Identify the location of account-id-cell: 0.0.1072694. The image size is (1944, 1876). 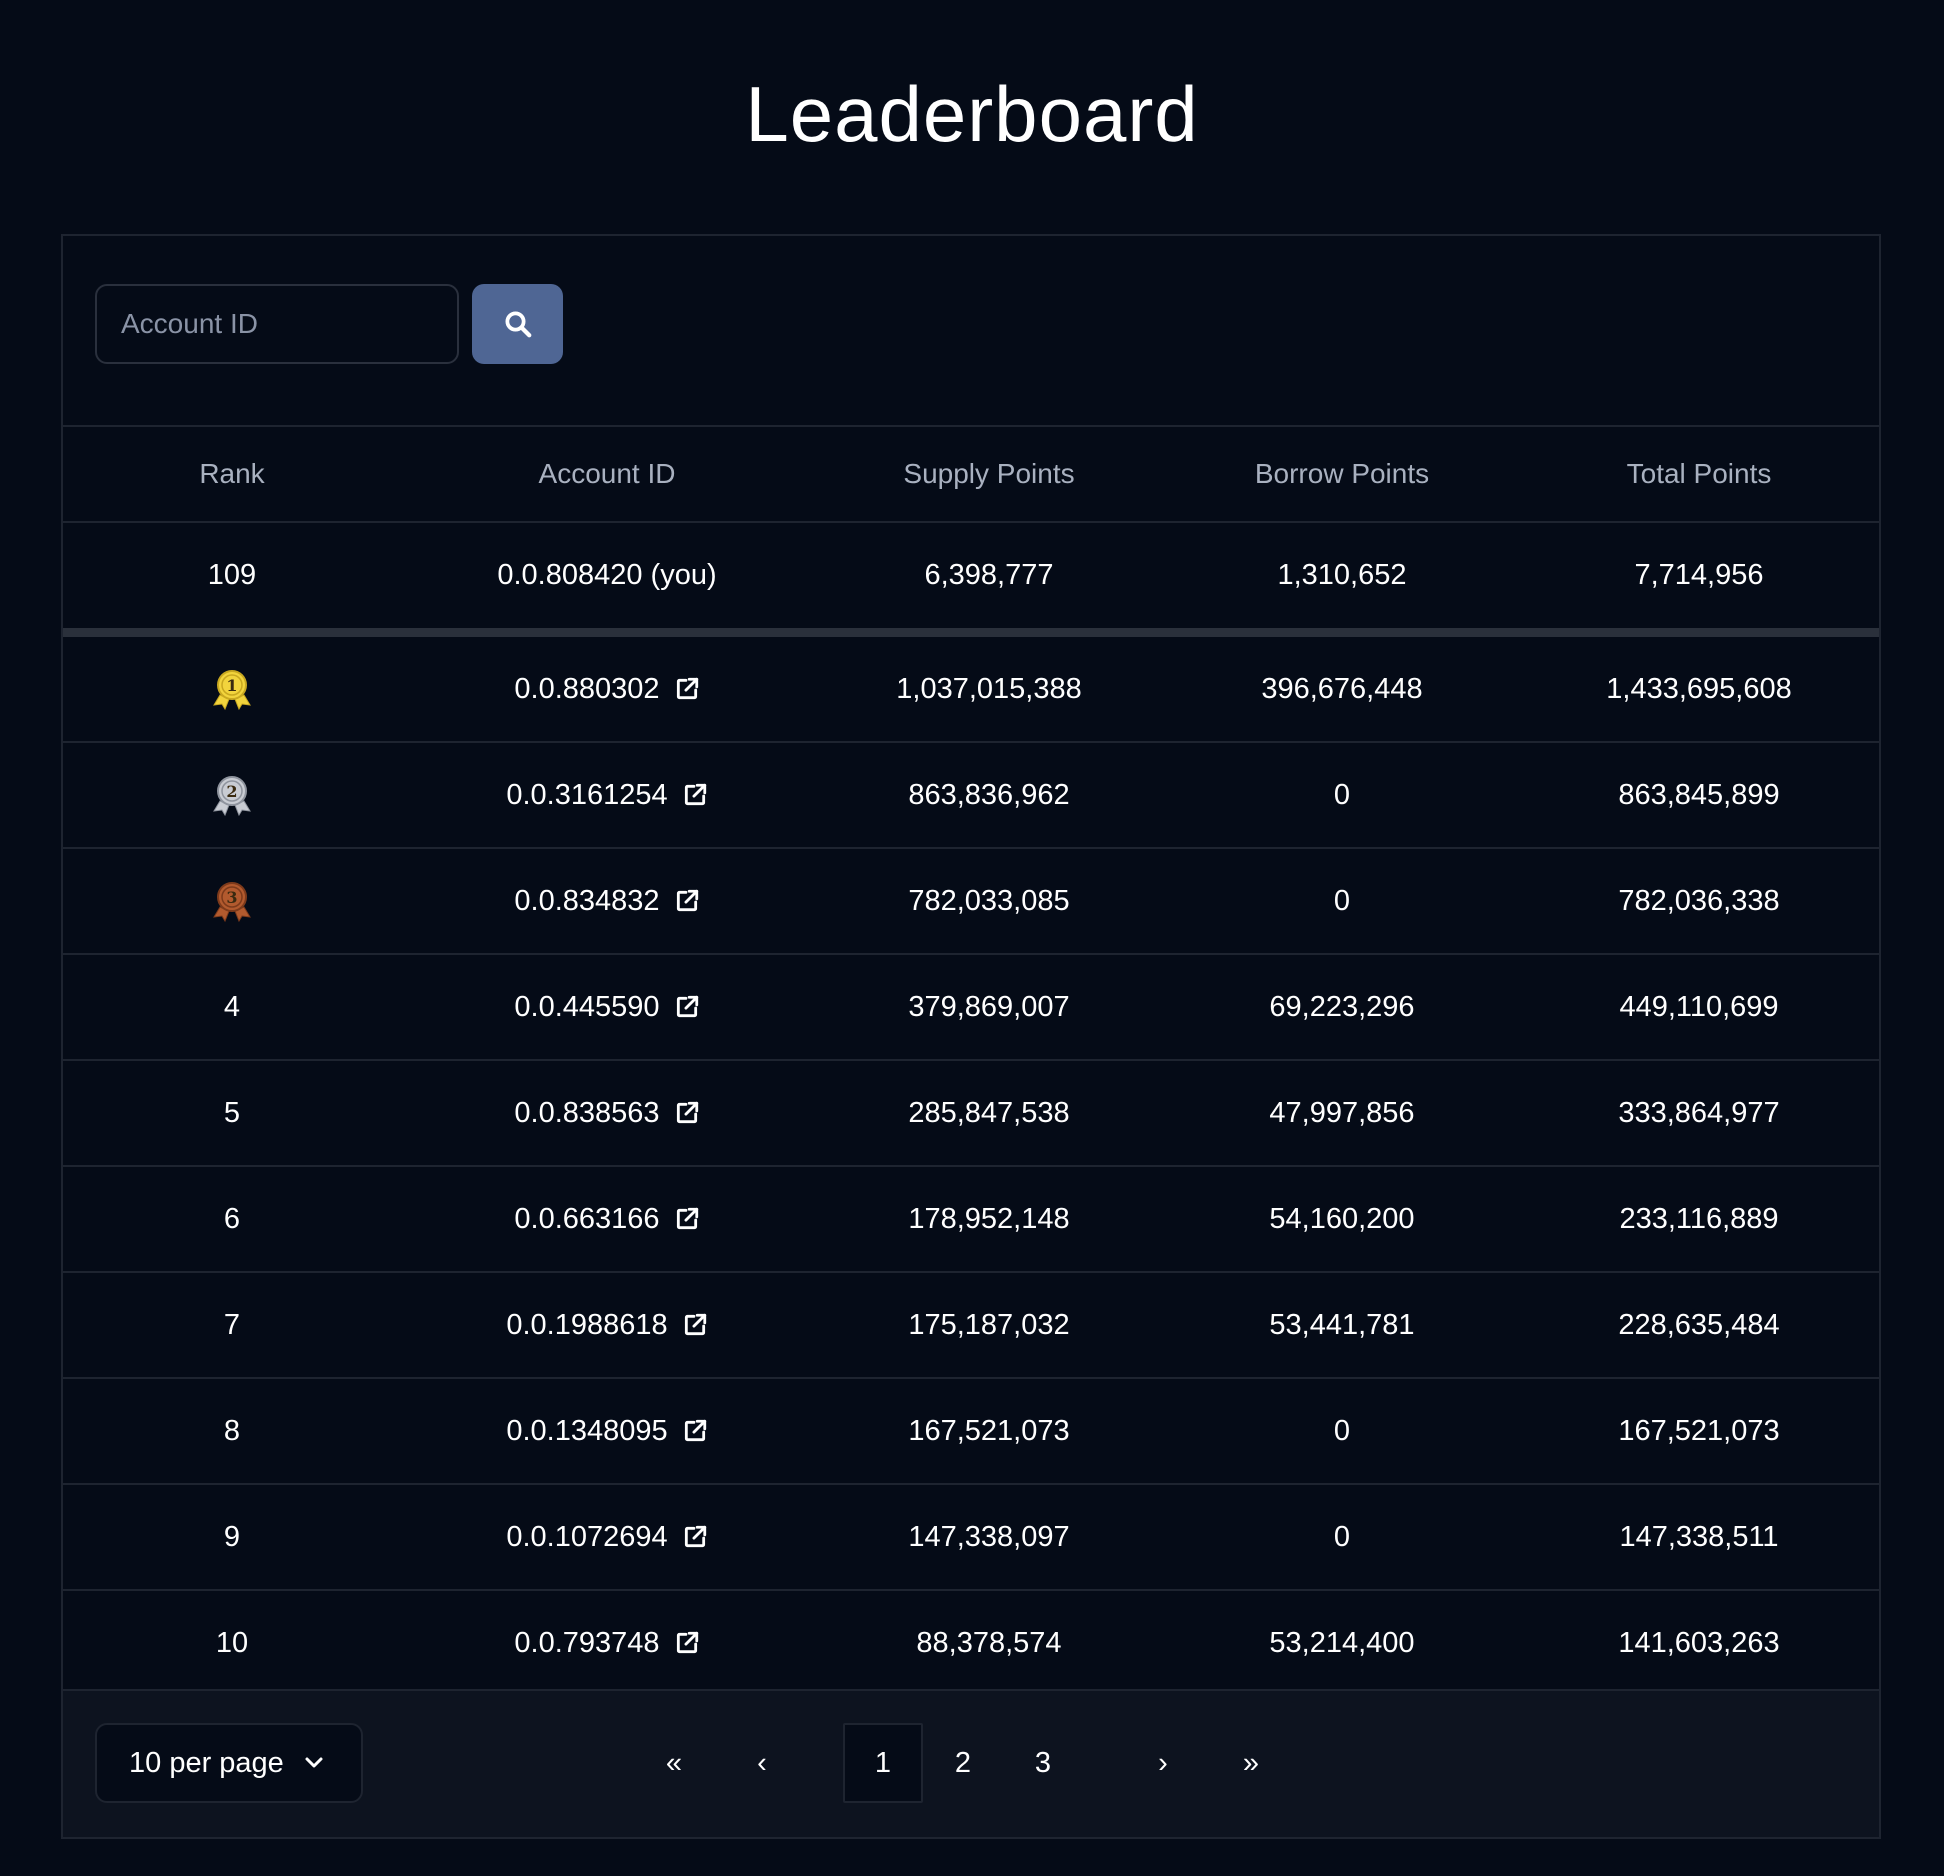
(607, 1537).